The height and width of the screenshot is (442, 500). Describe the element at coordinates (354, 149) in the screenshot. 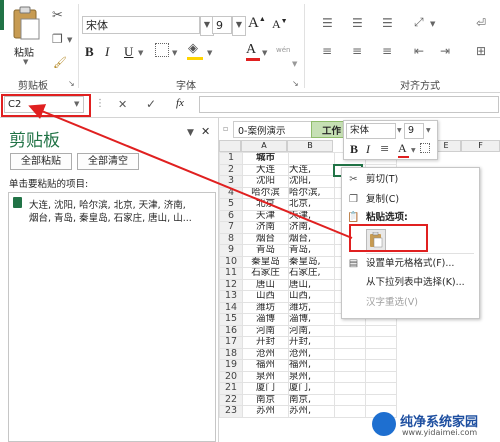

I see `mini-bold-button: B` at that location.